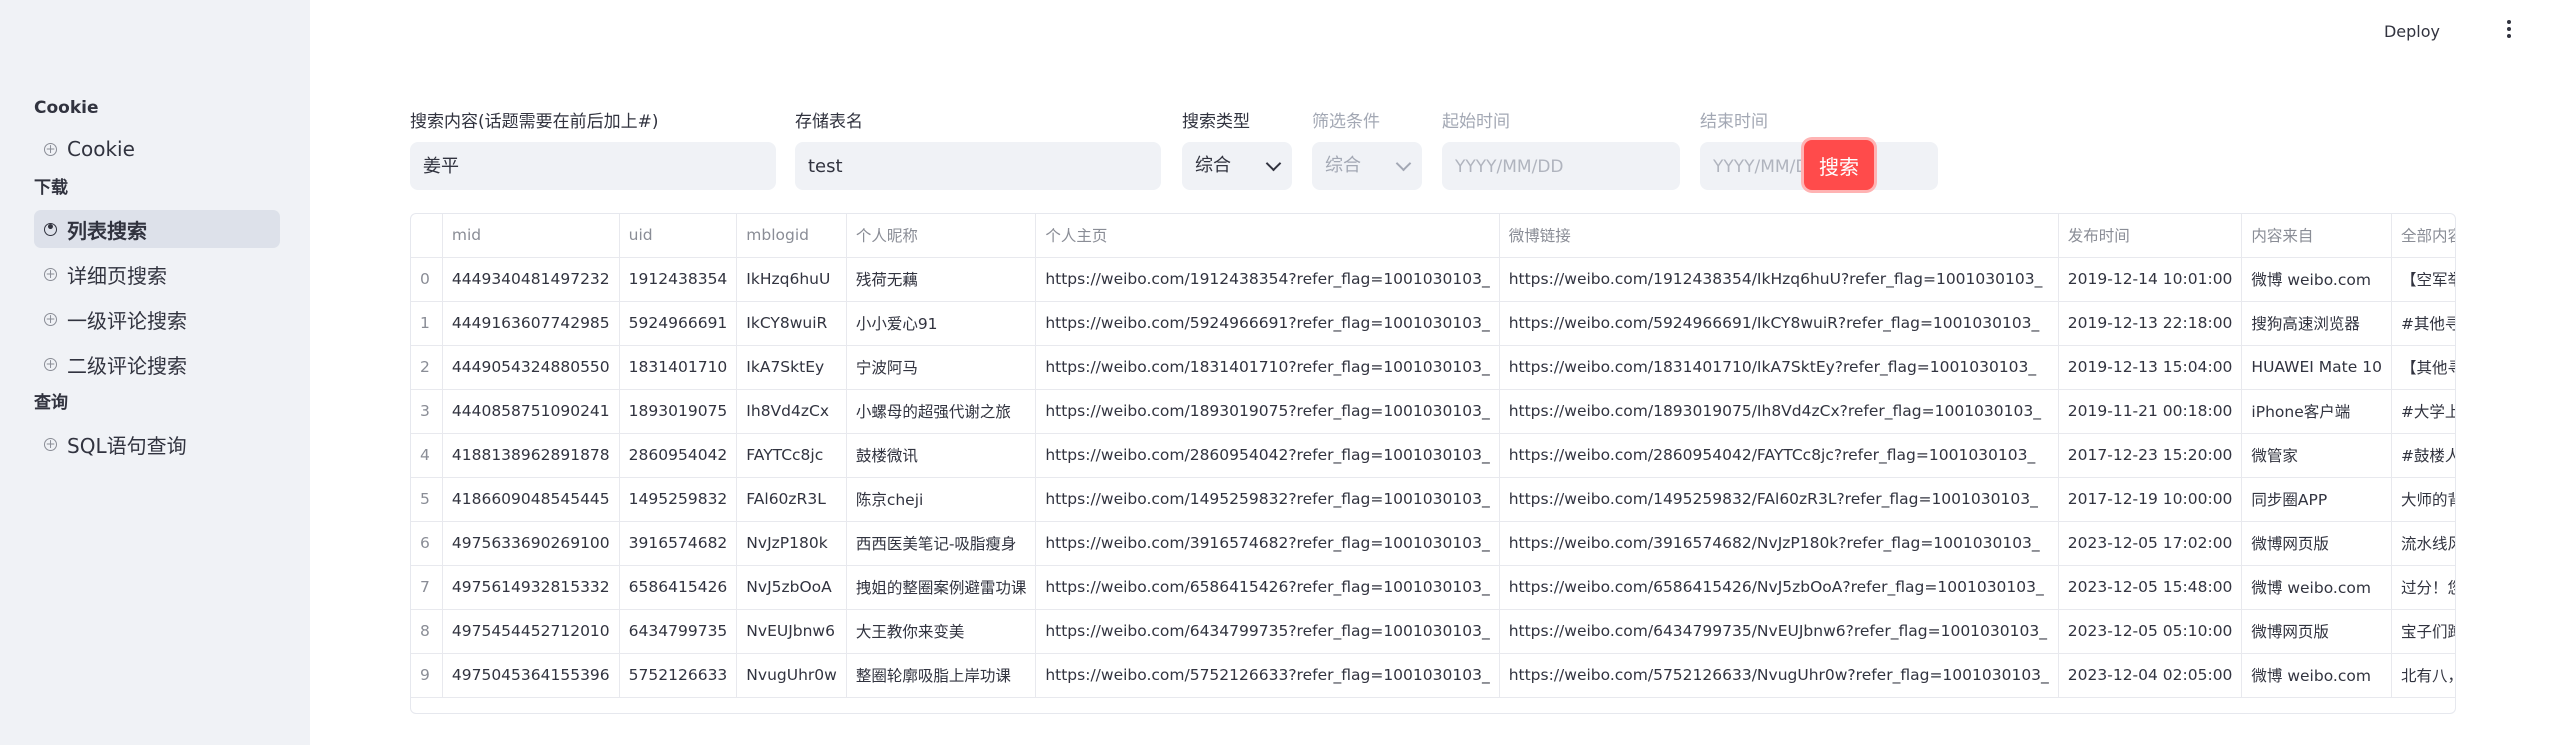 This screenshot has width=2558, height=745. Describe the element at coordinates (678, 323) in the screenshot. I see `table-cell: 5924966691` at that location.